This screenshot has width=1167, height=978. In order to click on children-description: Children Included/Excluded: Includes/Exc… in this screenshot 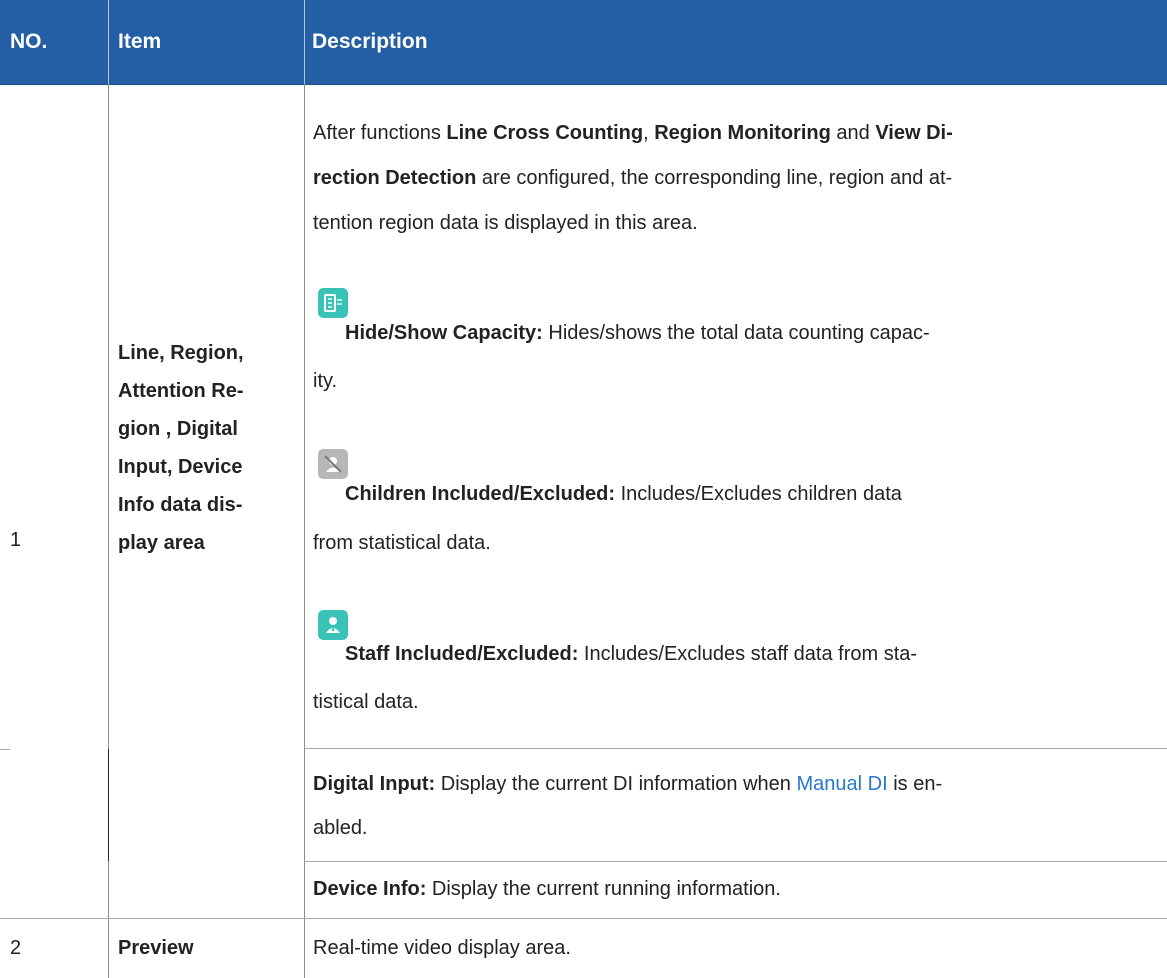, I will do `click(755, 494)`.